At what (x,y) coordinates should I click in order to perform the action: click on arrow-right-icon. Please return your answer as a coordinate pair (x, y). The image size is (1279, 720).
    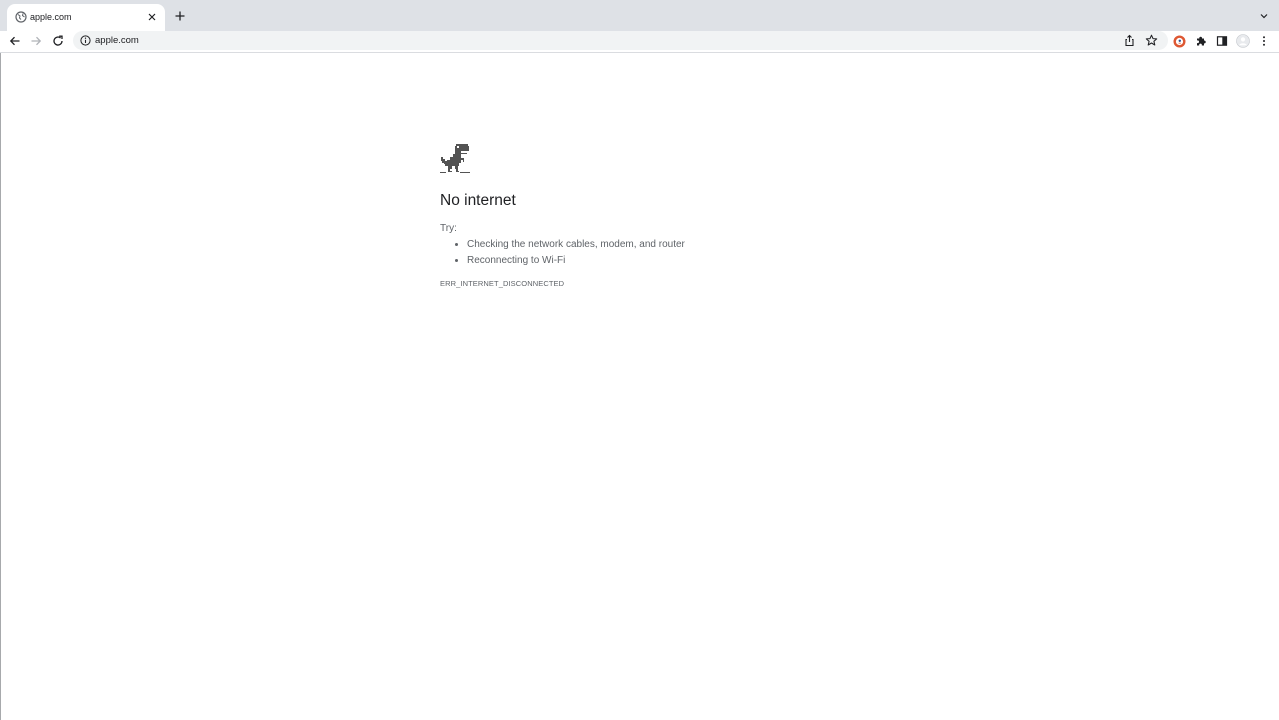
    Looking at the image, I should click on (36, 41).